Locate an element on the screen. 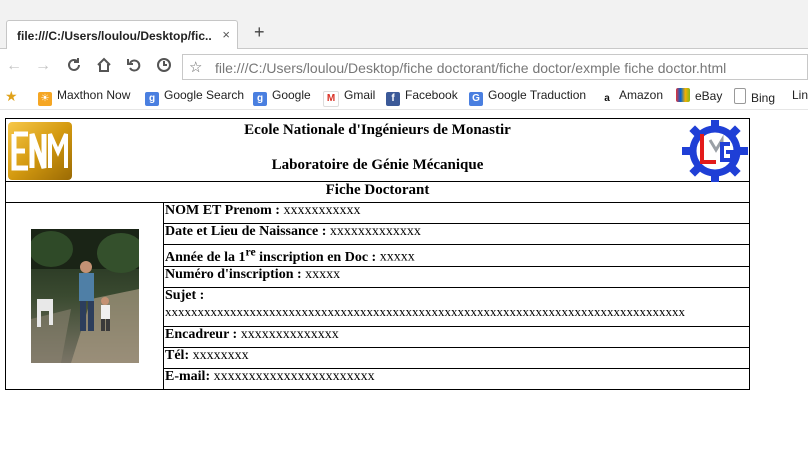 The height and width of the screenshot is (475, 808). bookmark-gmail: M Gmail is located at coordinates (349, 97).